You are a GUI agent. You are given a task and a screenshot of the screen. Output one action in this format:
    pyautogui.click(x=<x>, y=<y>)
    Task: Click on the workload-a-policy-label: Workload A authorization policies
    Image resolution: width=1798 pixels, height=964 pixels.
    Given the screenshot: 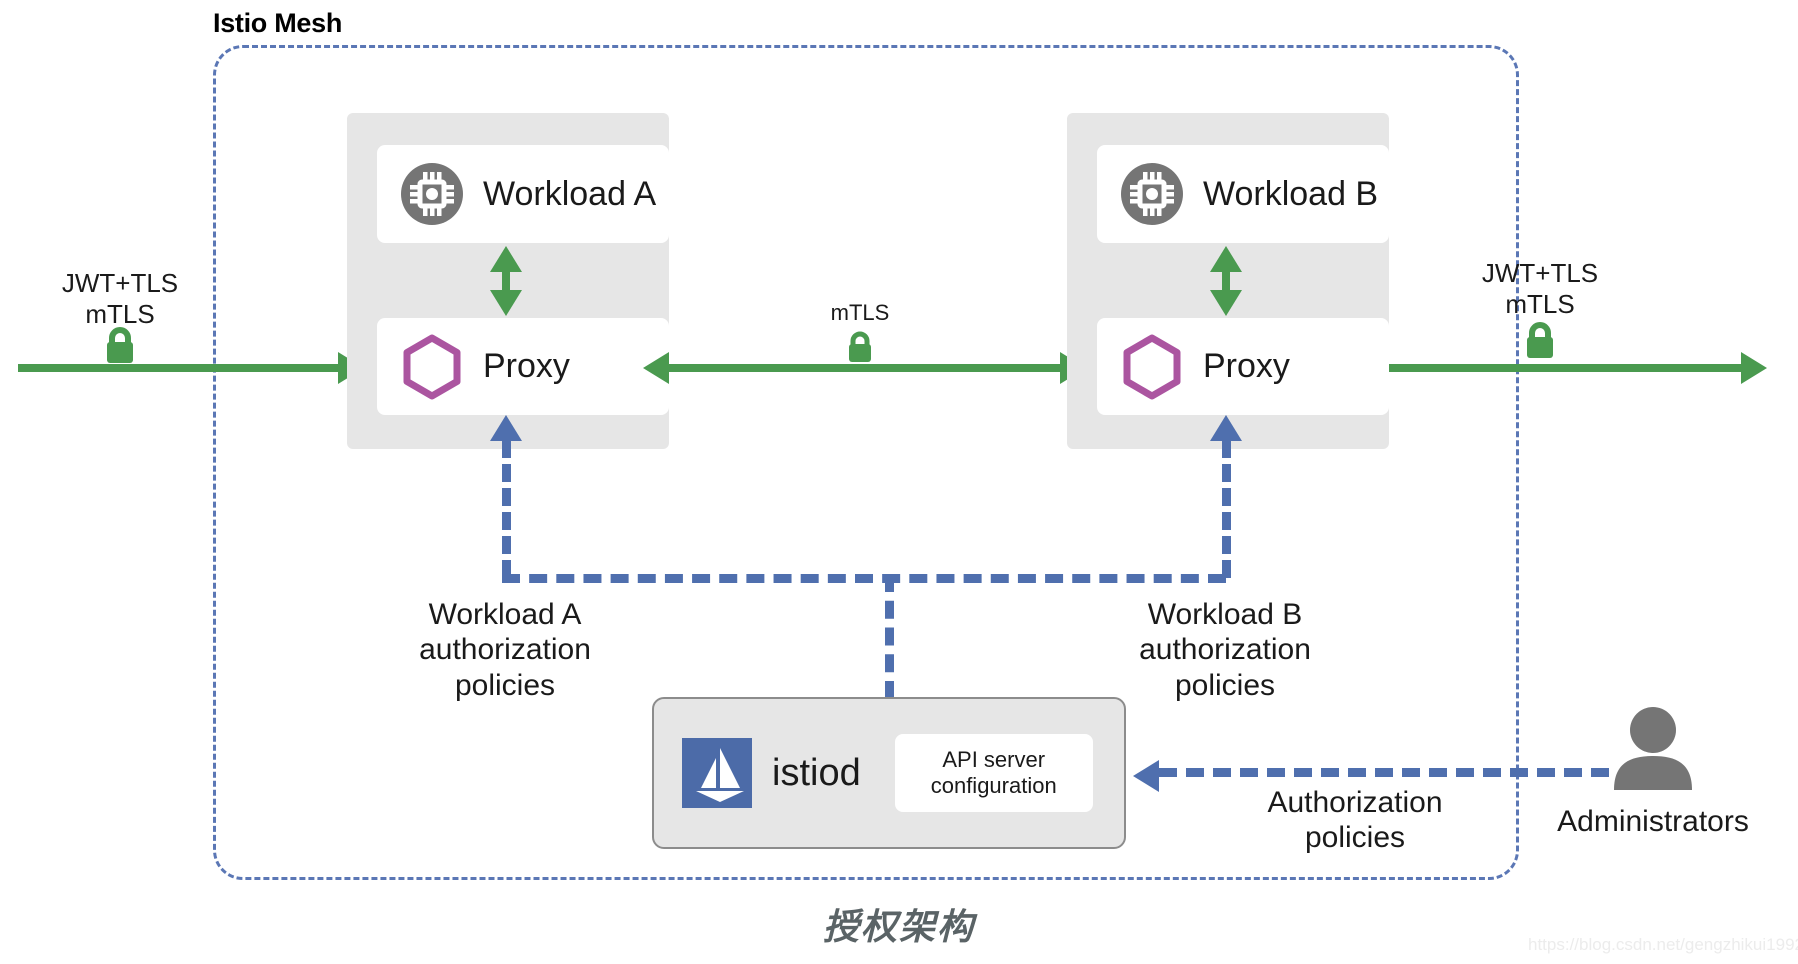 What is the action you would take?
    pyautogui.click(x=505, y=650)
    